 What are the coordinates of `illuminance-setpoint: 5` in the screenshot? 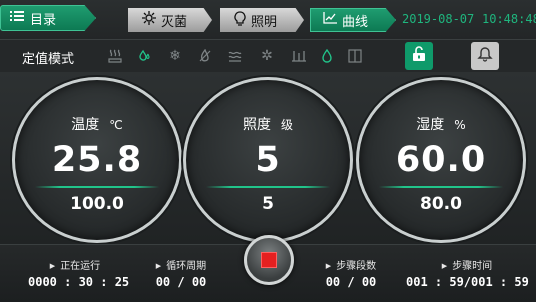 It's located at (268, 204).